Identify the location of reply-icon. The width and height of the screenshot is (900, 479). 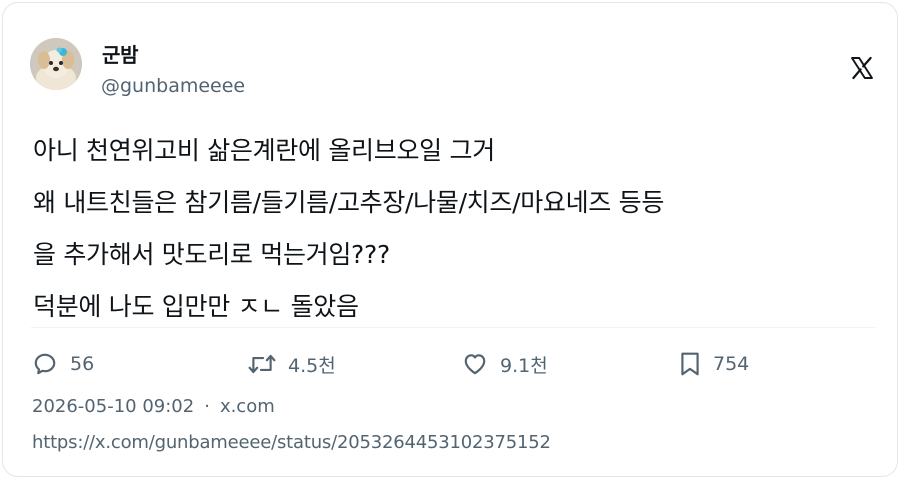
(45, 364).